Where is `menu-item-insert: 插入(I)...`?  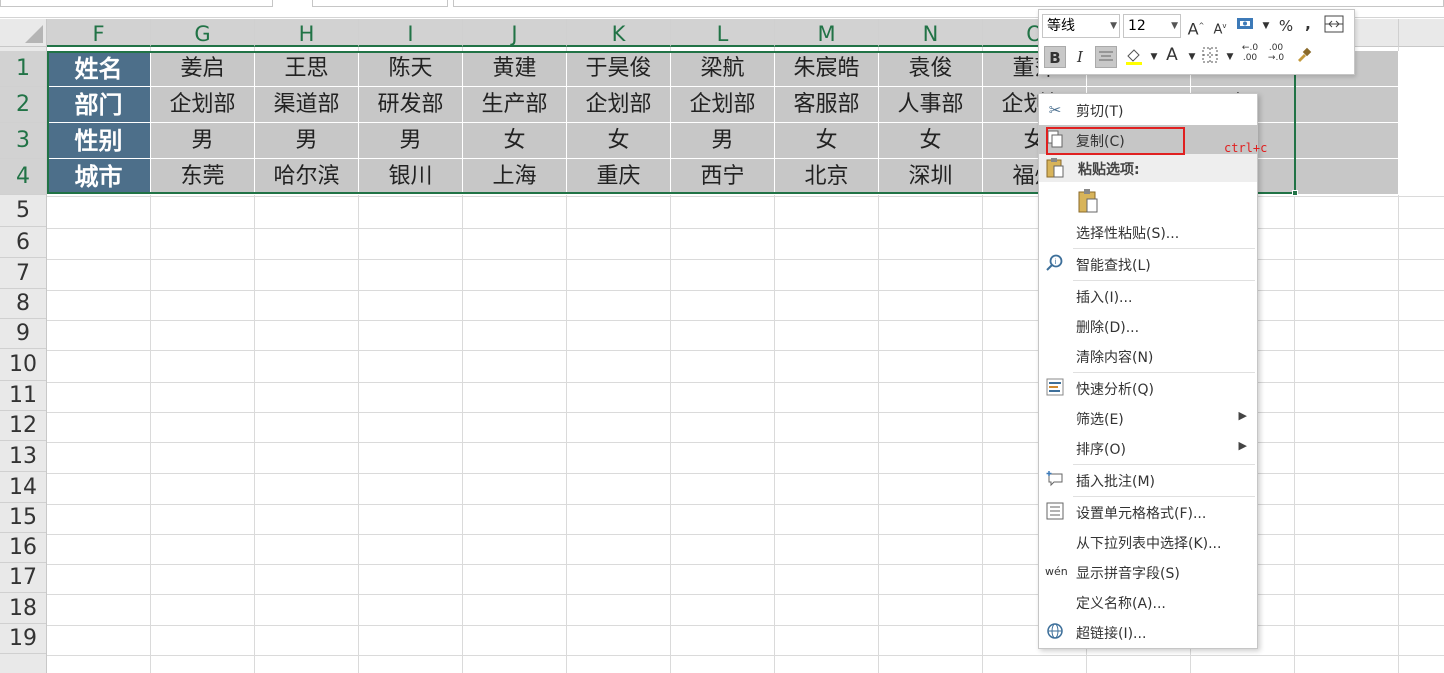 menu-item-insert: 插入(I)... is located at coordinates (1148, 296).